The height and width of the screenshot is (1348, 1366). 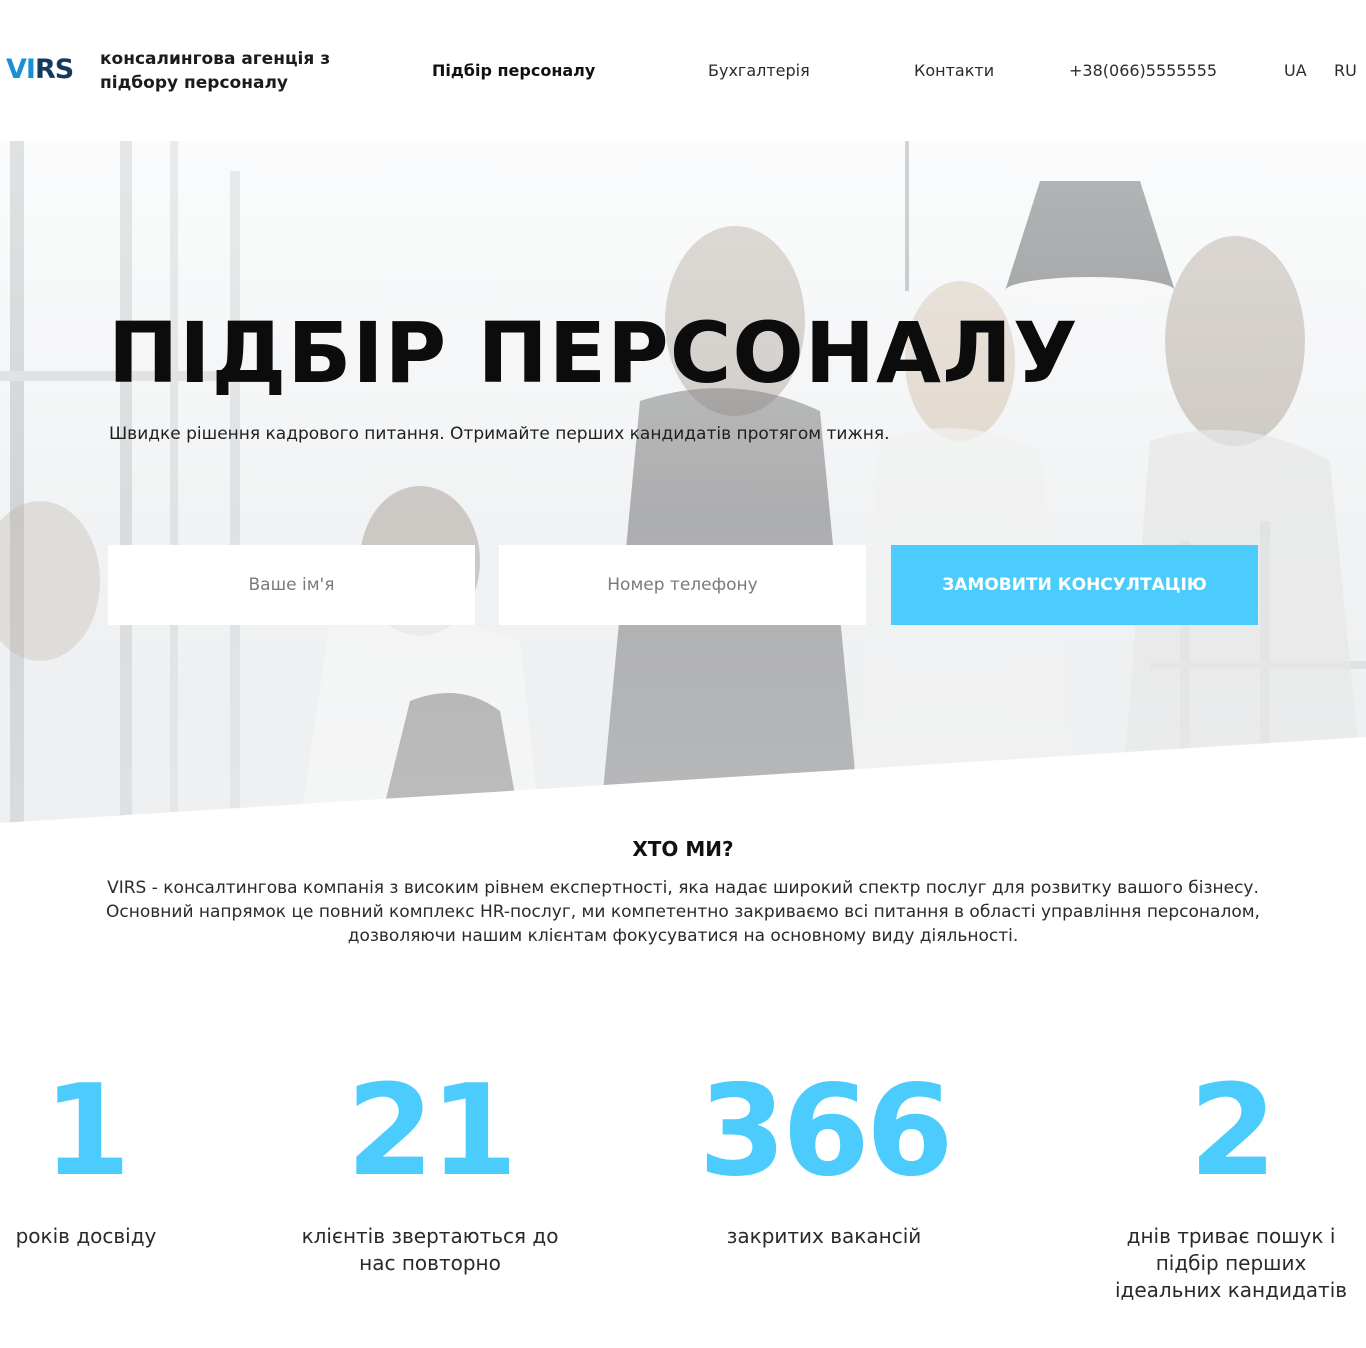 What do you see at coordinates (513, 71) in the screenshot?
I see `nav-item-recruitment: Підбір персоналу` at bounding box center [513, 71].